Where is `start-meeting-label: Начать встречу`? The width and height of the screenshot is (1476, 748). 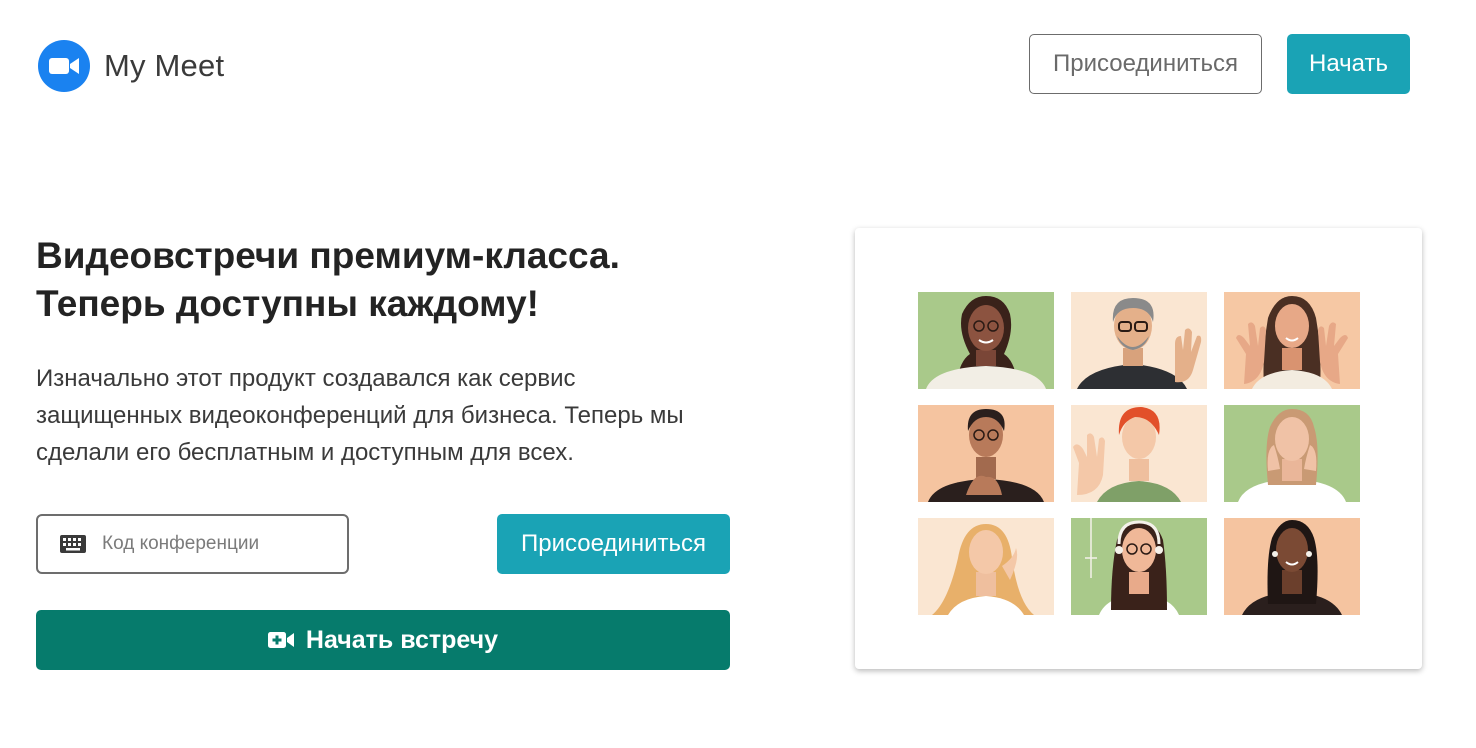 start-meeting-label: Начать встречу is located at coordinates (402, 639).